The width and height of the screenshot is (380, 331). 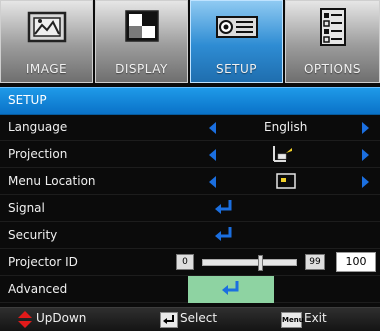 What do you see at coordinates (260, 263) in the screenshot?
I see `slider-thumb` at bounding box center [260, 263].